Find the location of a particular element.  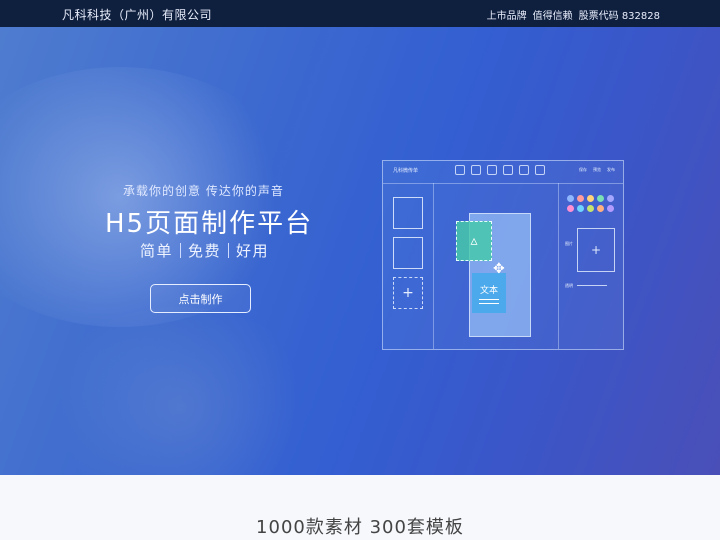

top-info: 上市品牌 值得信赖 股票代码 832828 is located at coordinates (573, 14).